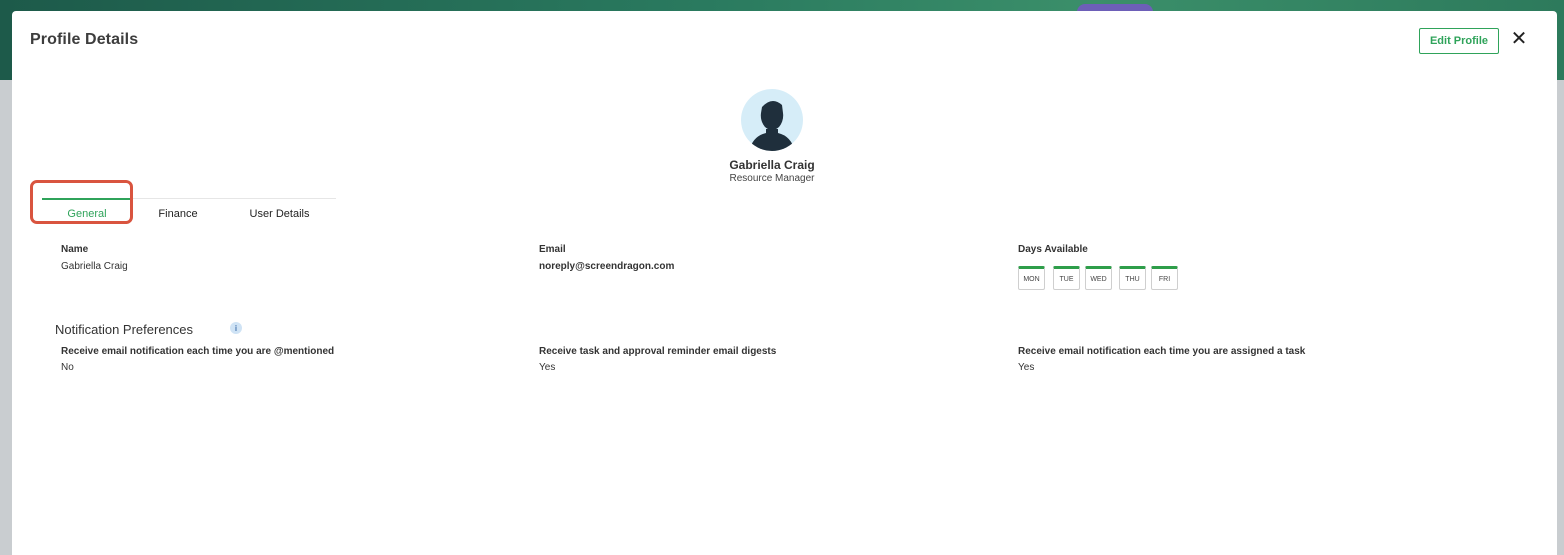  What do you see at coordinates (67, 367) in the screenshot?
I see `mention-notification-value: No` at bounding box center [67, 367].